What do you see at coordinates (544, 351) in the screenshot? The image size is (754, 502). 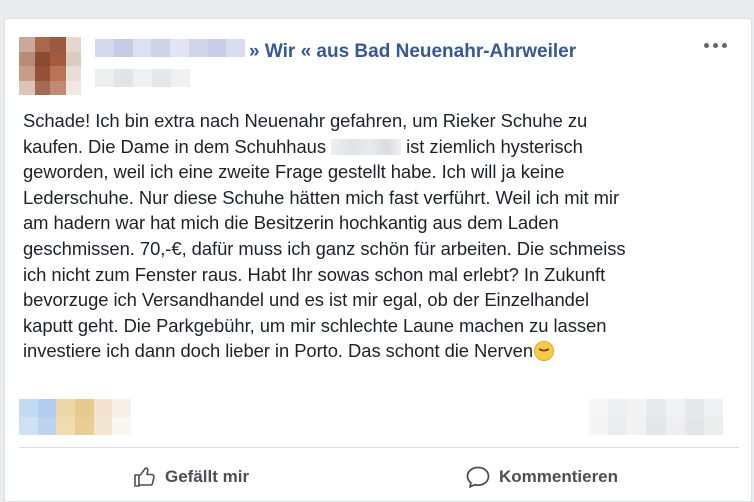 I see `persevering-face-icon` at bounding box center [544, 351].